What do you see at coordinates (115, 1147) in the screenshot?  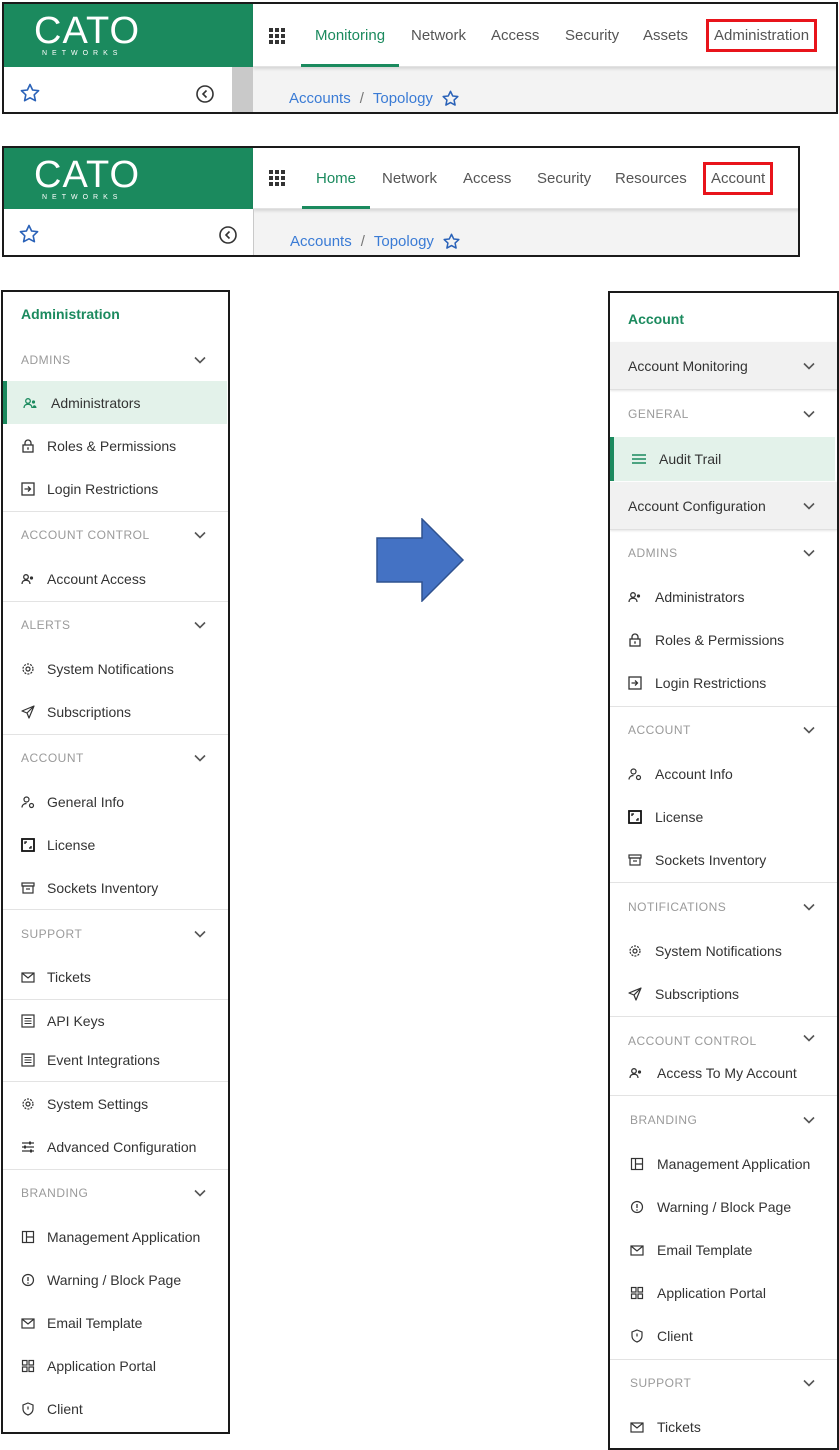 I see `sidebar-item-advanced-configuration: Advanced Configuration` at bounding box center [115, 1147].